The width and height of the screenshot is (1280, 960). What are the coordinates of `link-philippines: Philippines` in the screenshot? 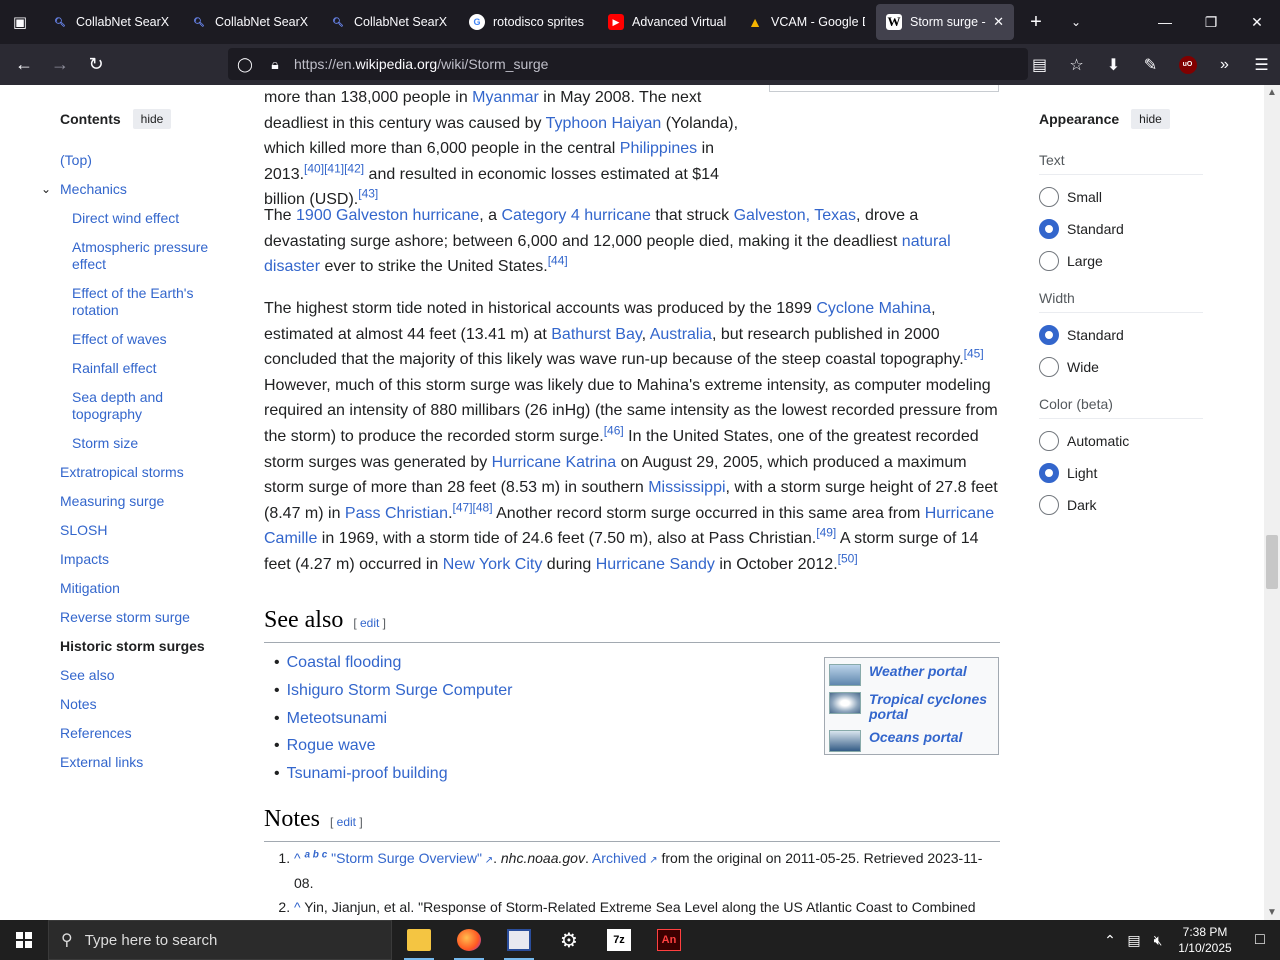 It's located at (658, 148).